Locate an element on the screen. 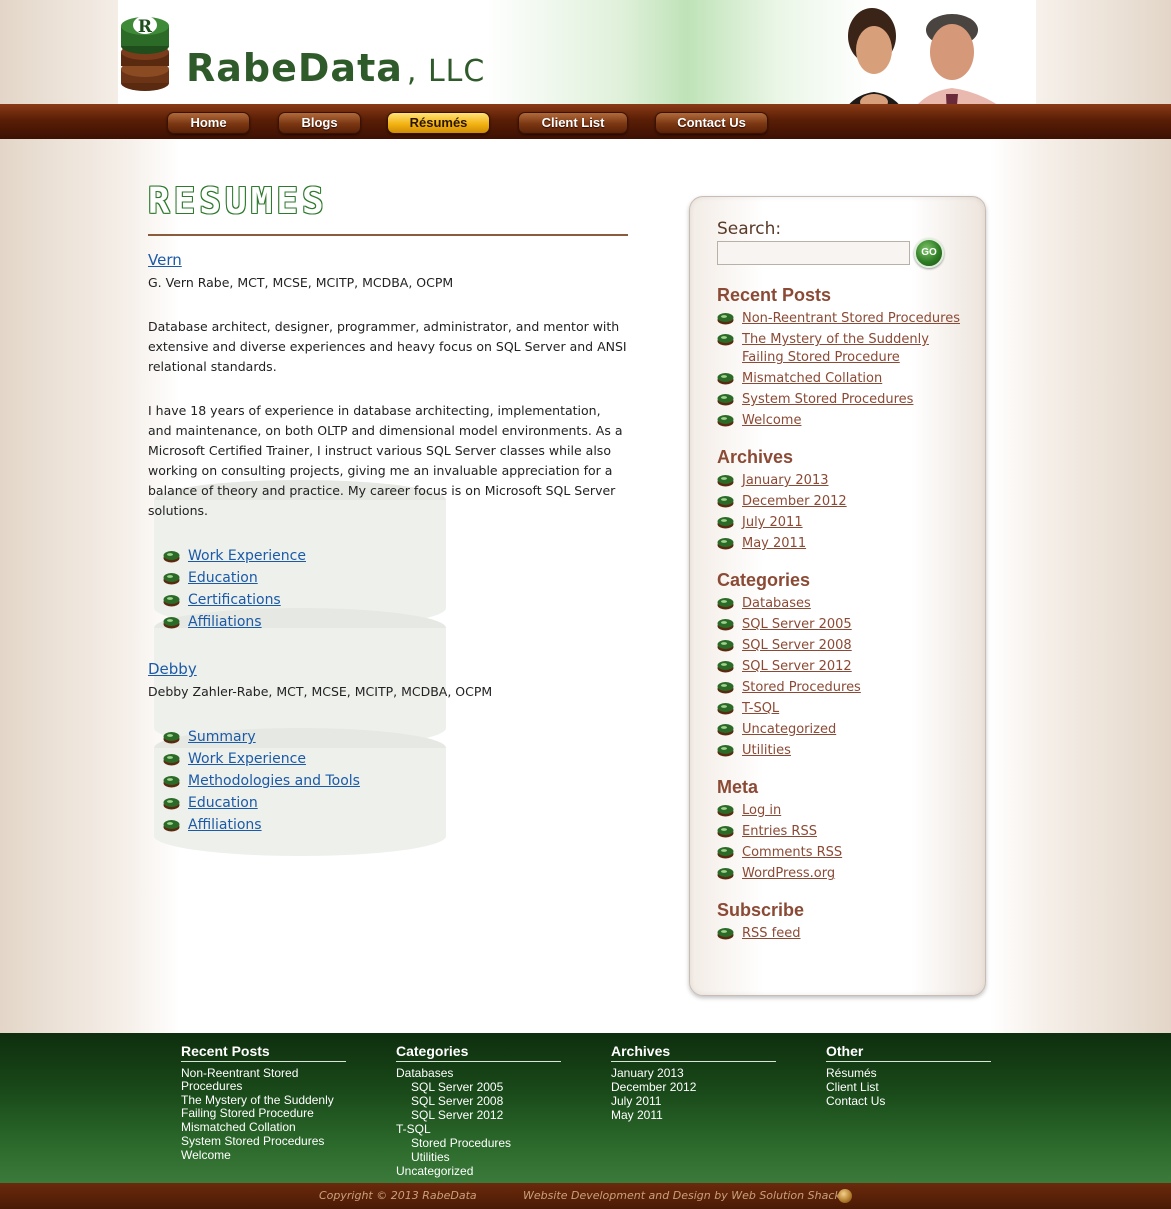 The height and width of the screenshot is (1209, 1171). archive-link: May 2011 is located at coordinates (774, 544).